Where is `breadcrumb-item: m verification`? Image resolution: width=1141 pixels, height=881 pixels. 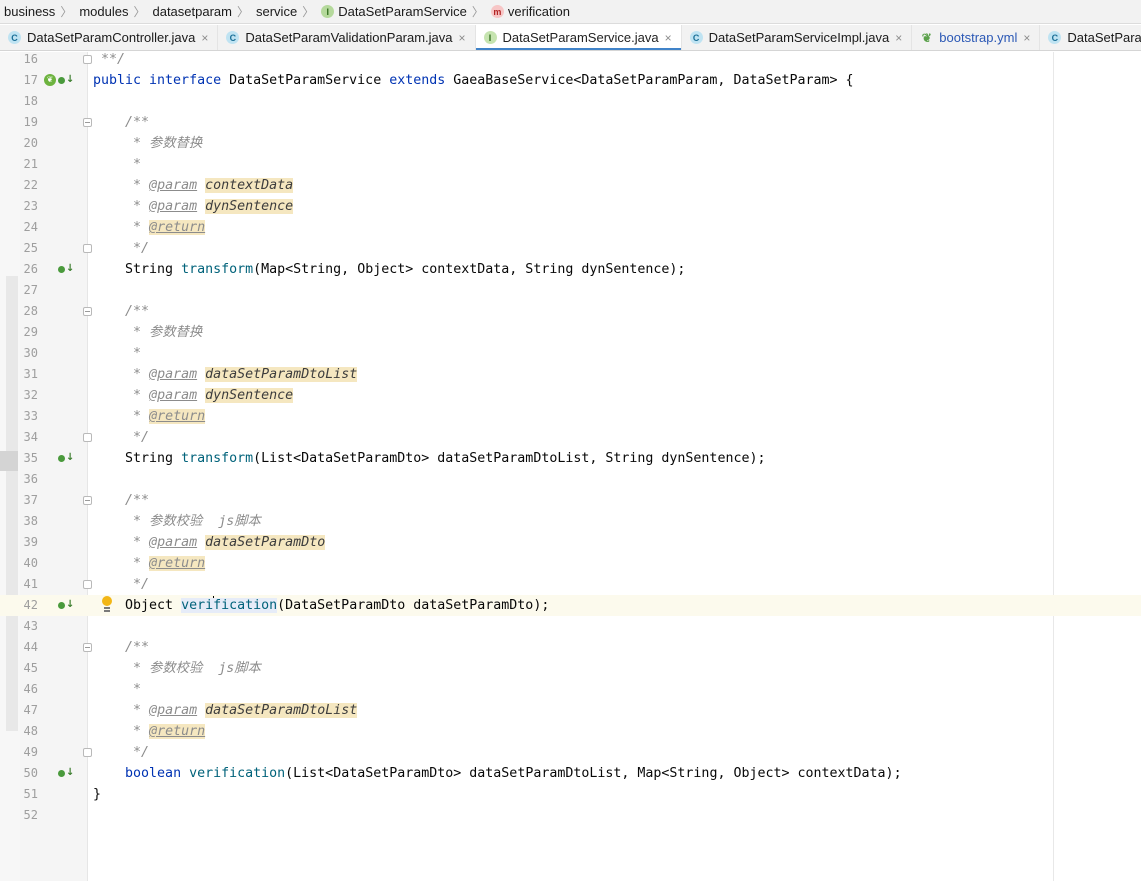 breadcrumb-item: m verification is located at coordinates (529, 11).